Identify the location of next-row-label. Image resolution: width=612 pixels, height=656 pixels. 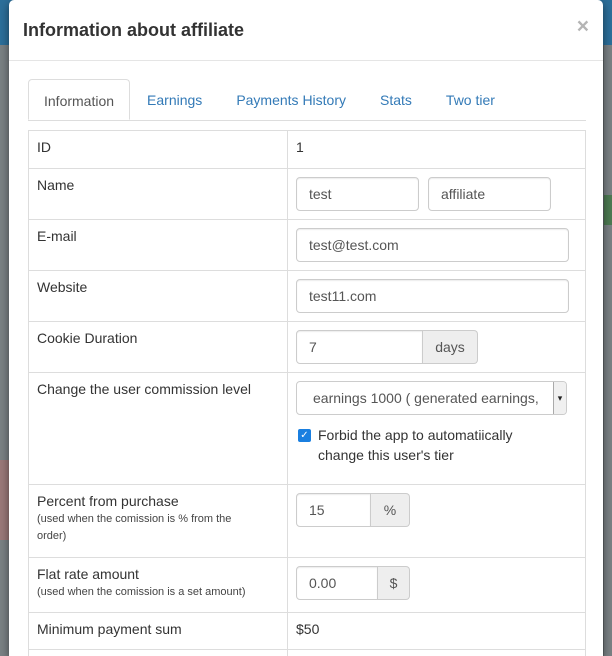
(158, 652).